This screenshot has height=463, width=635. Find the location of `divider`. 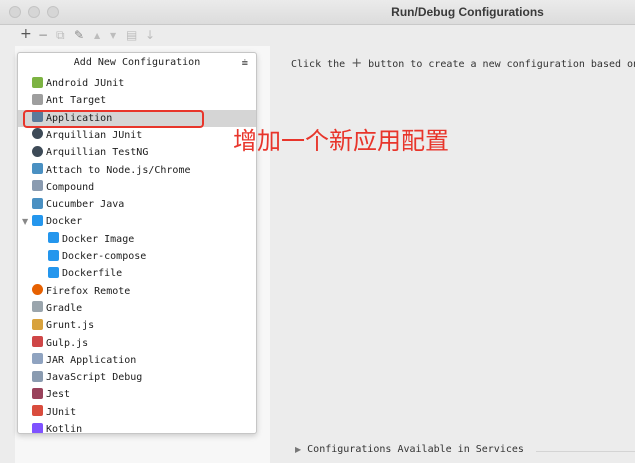

divider is located at coordinates (585, 451).